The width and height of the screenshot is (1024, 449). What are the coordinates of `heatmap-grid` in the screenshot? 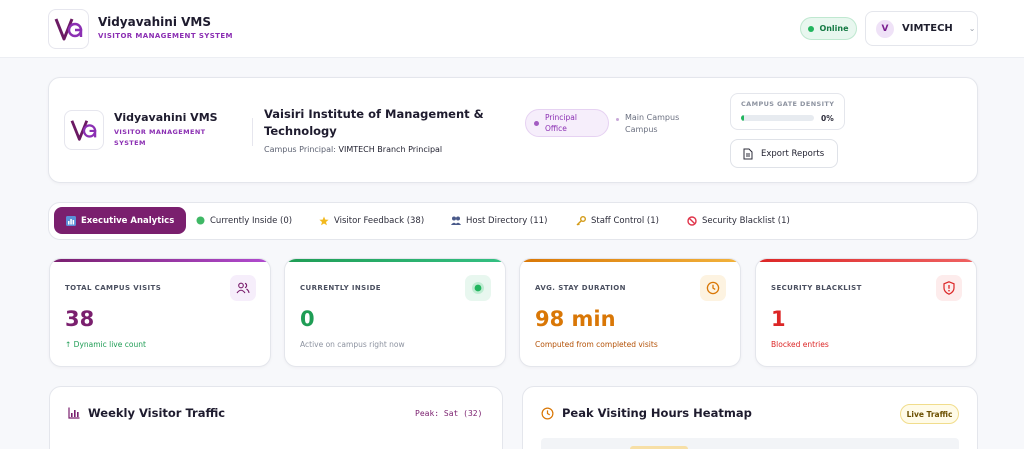 It's located at (750, 443).